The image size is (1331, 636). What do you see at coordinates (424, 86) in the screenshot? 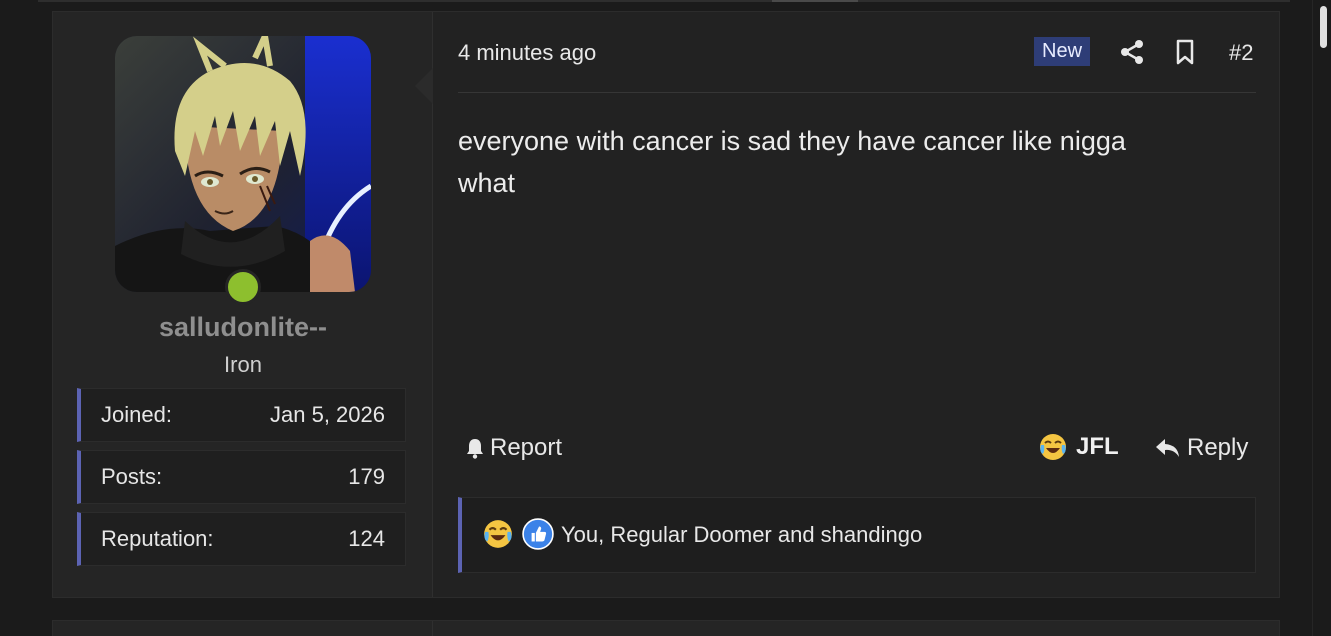
I see `message-pointer-arrow` at bounding box center [424, 86].